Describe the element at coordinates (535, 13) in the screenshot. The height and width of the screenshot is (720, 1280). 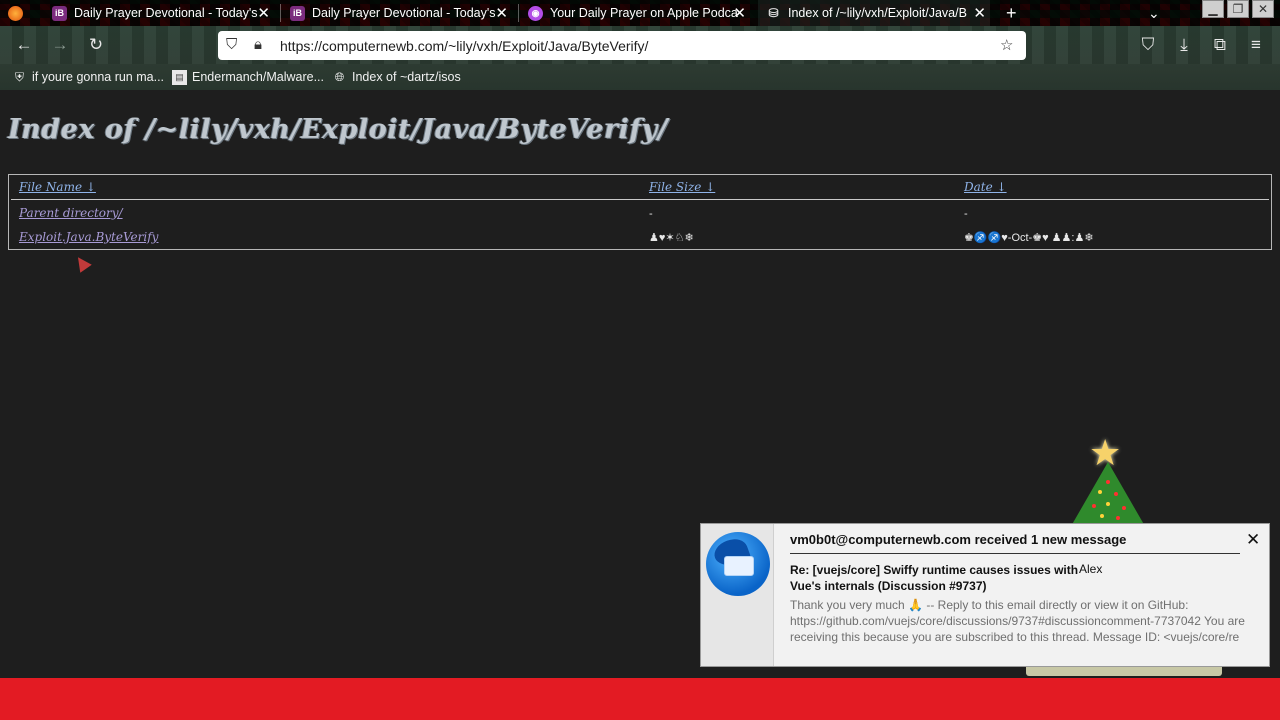
I see `podcast-icon: ◉` at that location.